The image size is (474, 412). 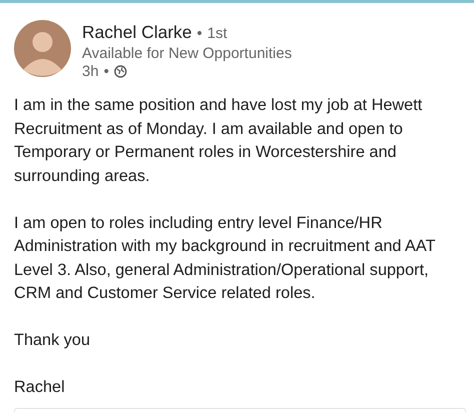 I want to click on post-time: 3h, so click(x=90, y=71).